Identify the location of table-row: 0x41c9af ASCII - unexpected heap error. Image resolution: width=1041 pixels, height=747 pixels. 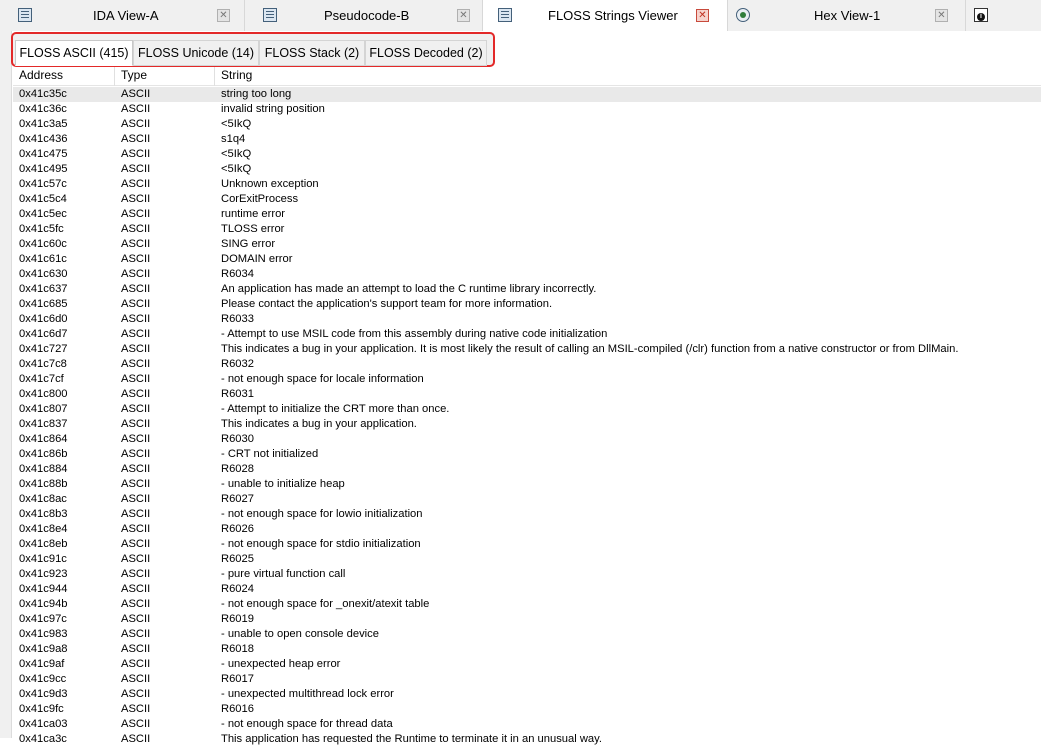
(527, 664).